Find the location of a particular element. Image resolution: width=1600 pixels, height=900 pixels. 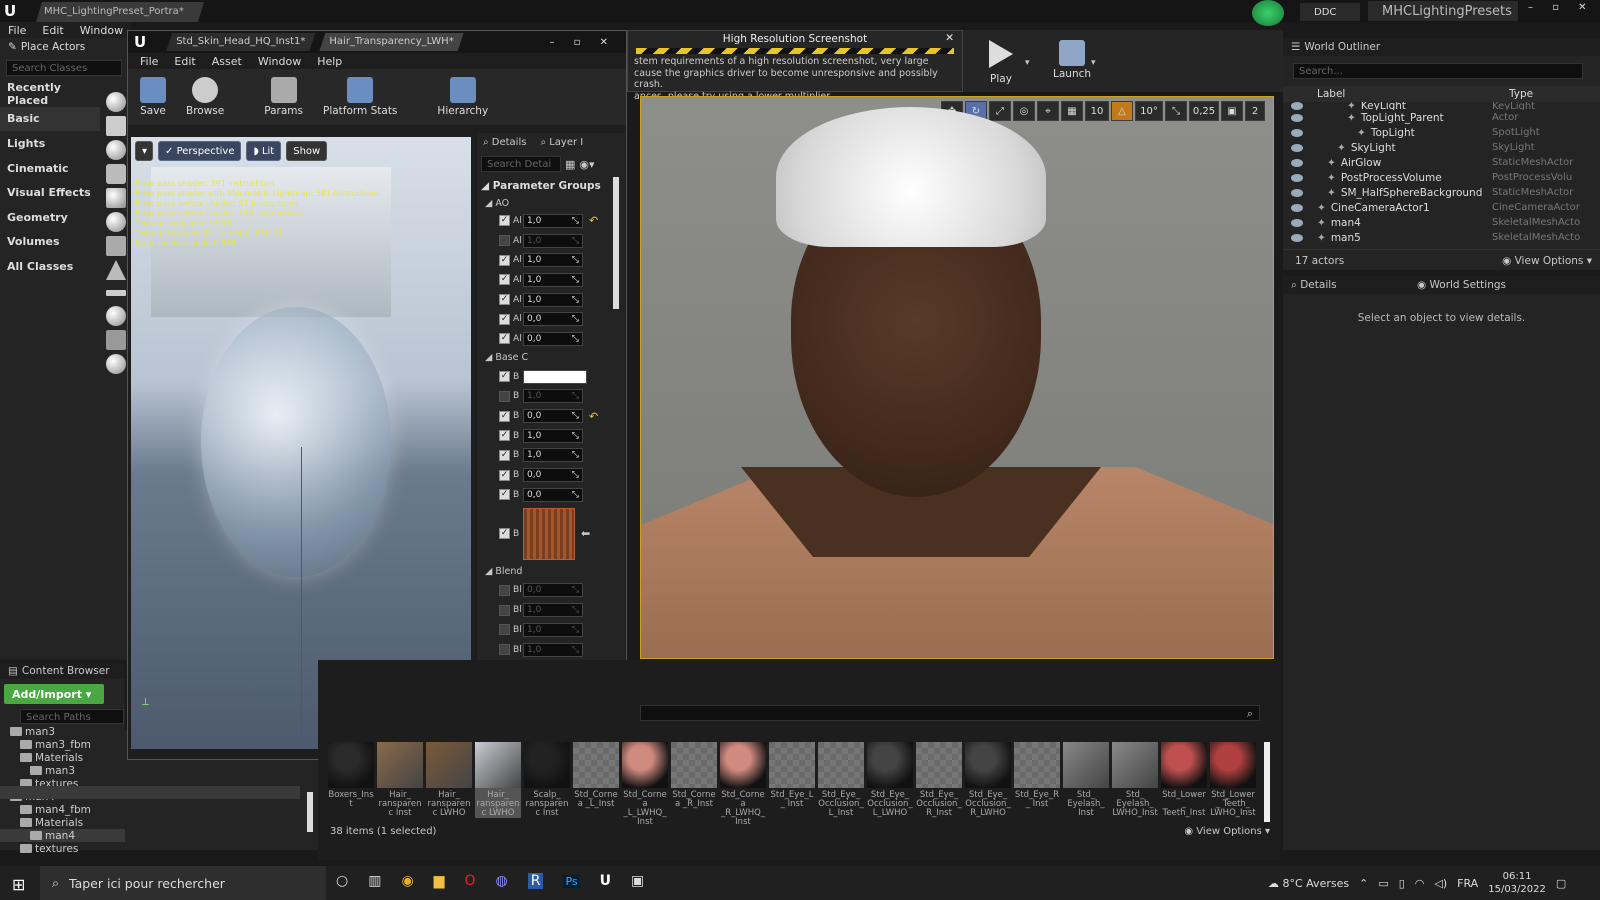

search-paths-input: Search Paths is located at coordinates (72, 716).